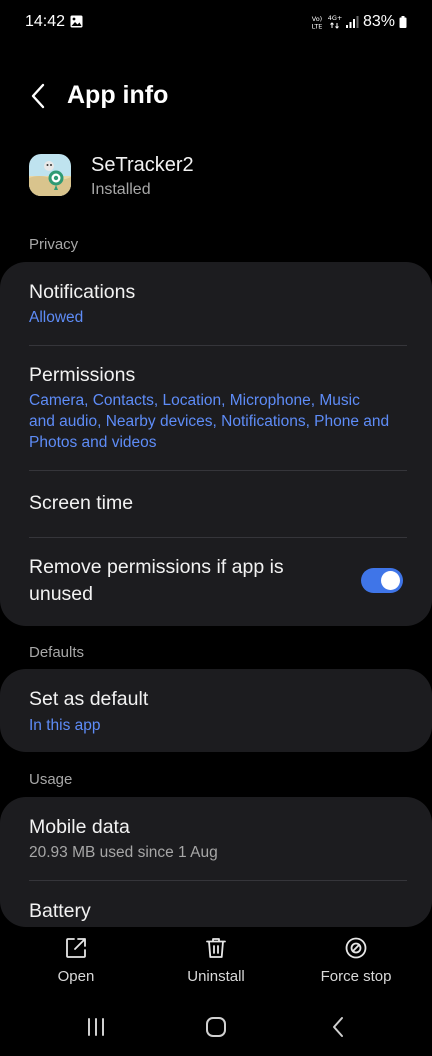 This screenshot has width=432, height=1056. I want to click on notifications-title: Notifications, so click(82, 292).